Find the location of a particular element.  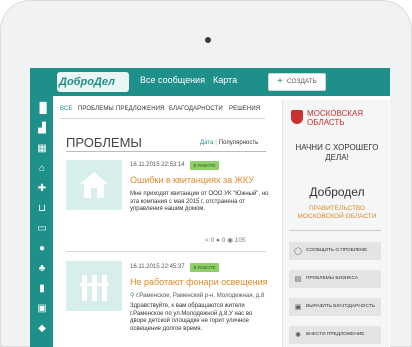

card-date: 16.11.2015 22:45:37 is located at coordinates (157, 267).